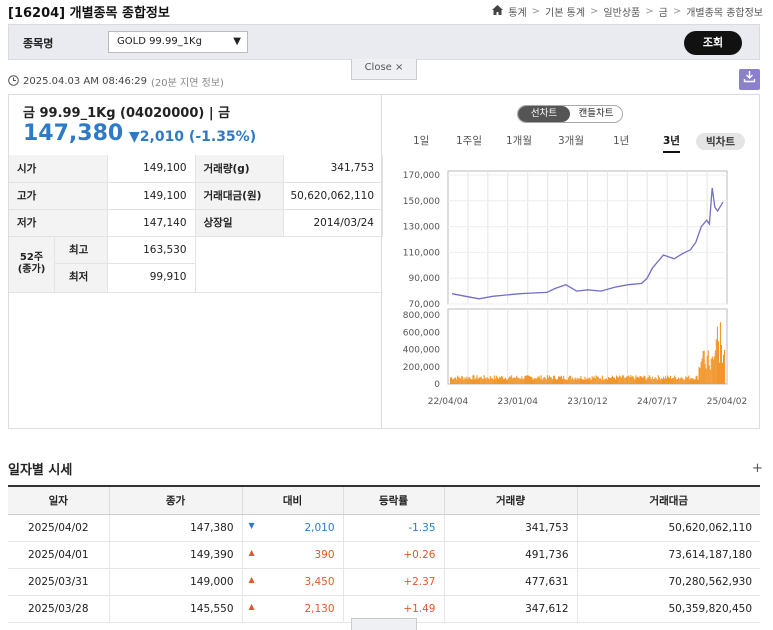  What do you see at coordinates (757, 468) in the screenshot?
I see `expand-icon: +` at bounding box center [757, 468].